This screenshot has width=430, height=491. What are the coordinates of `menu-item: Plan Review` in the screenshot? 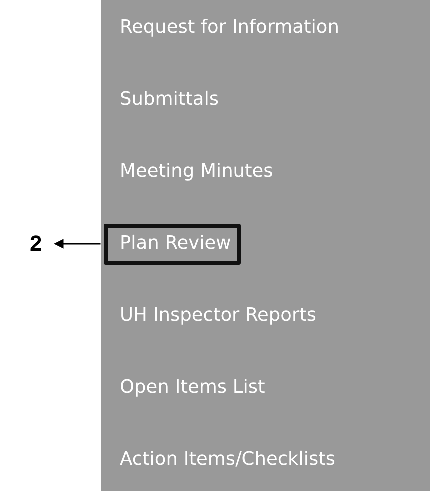 It's located at (173, 244).